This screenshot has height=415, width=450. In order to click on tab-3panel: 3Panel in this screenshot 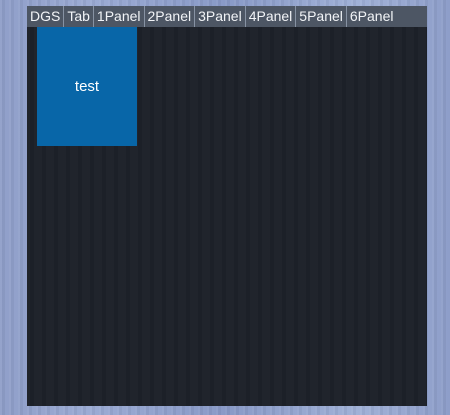, I will do `click(220, 16)`.